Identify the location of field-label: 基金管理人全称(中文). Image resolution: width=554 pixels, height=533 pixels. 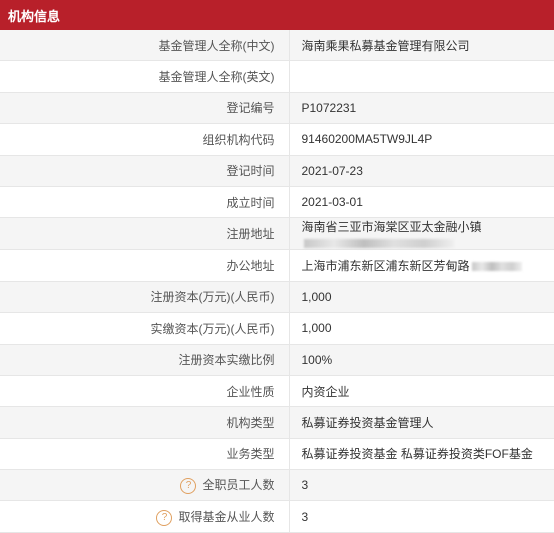
(145, 46).